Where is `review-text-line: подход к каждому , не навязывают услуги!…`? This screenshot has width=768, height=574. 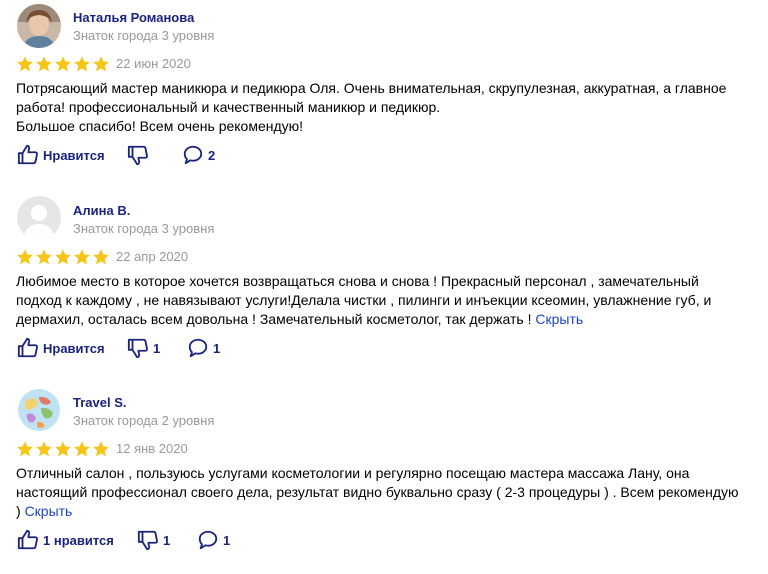 review-text-line: подход к каждому , не навязывают услуги!… is located at coordinates (364, 300).